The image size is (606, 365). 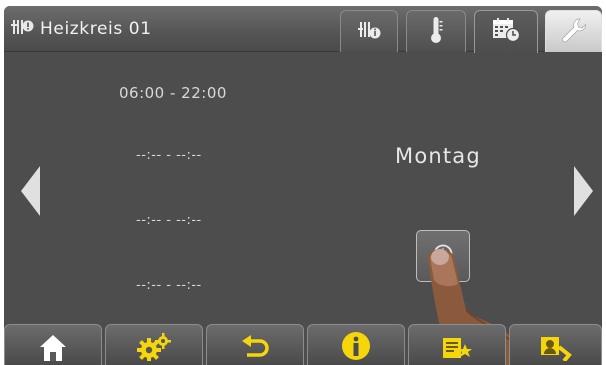 What do you see at coordinates (169, 285) in the screenshot?
I see `time-slot-4: --:-- - --:--` at bounding box center [169, 285].